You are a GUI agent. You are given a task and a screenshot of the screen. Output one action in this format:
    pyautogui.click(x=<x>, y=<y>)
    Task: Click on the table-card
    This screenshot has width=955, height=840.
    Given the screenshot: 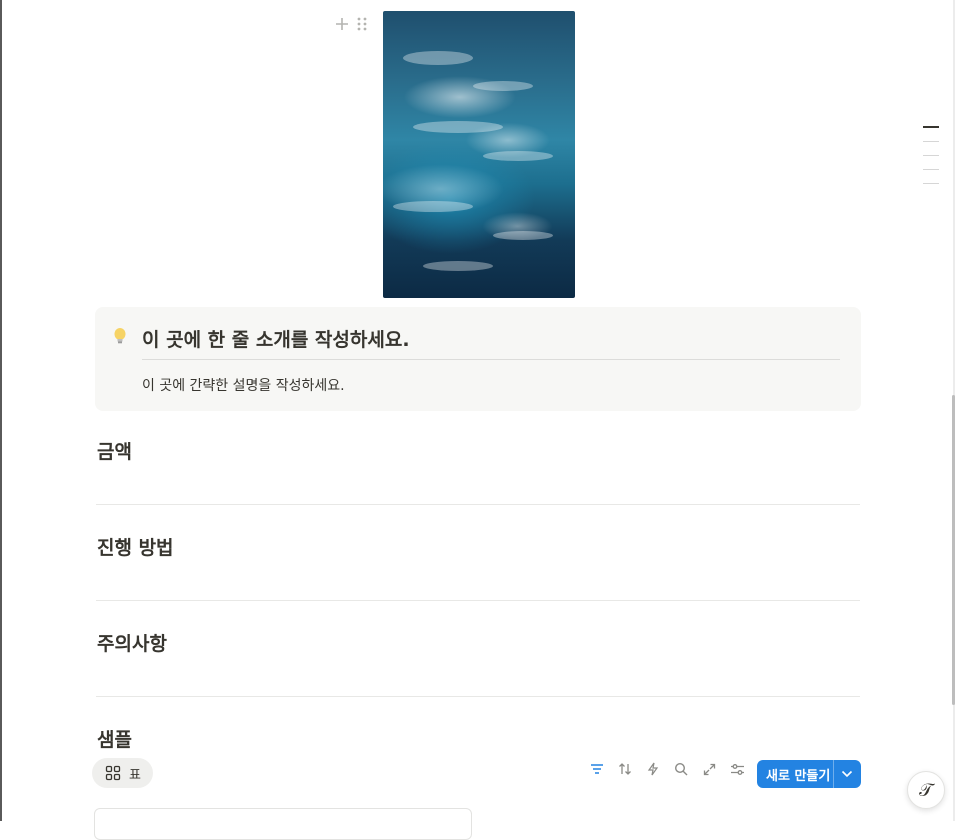 What is the action you would take?
    pyautogui.click(x=283, y=824)
    